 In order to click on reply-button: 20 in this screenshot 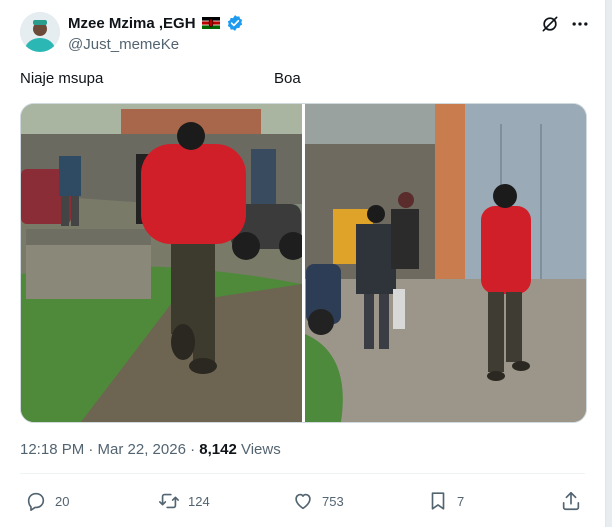, I will do `click(47, 501)`.